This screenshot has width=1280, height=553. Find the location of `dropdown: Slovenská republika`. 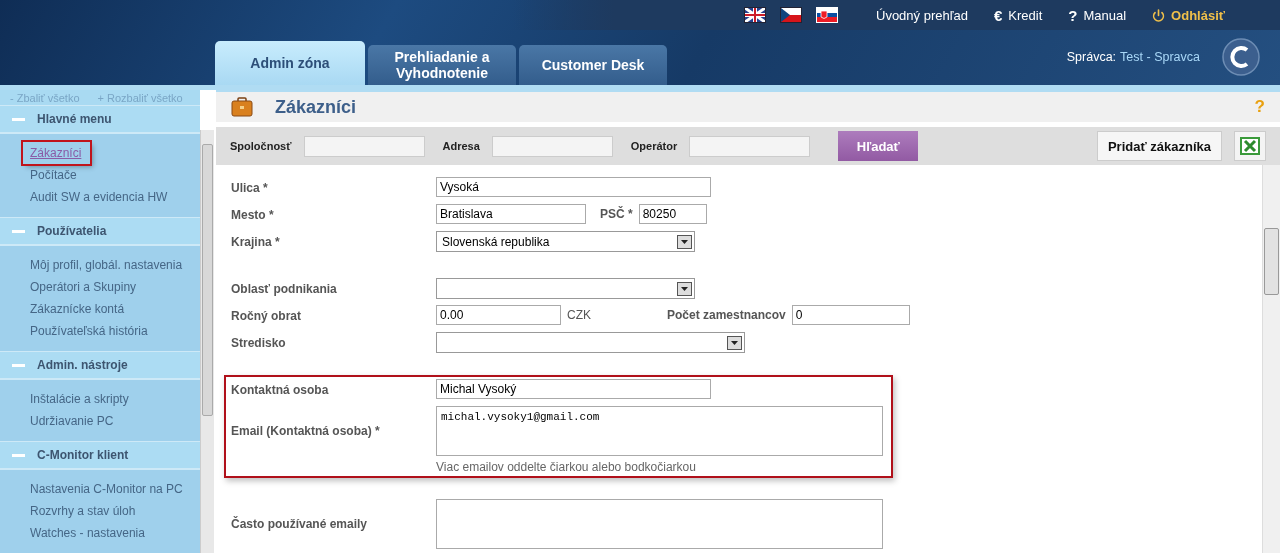

dropdown: Slovenská republika is located at coordinates (565, 241).